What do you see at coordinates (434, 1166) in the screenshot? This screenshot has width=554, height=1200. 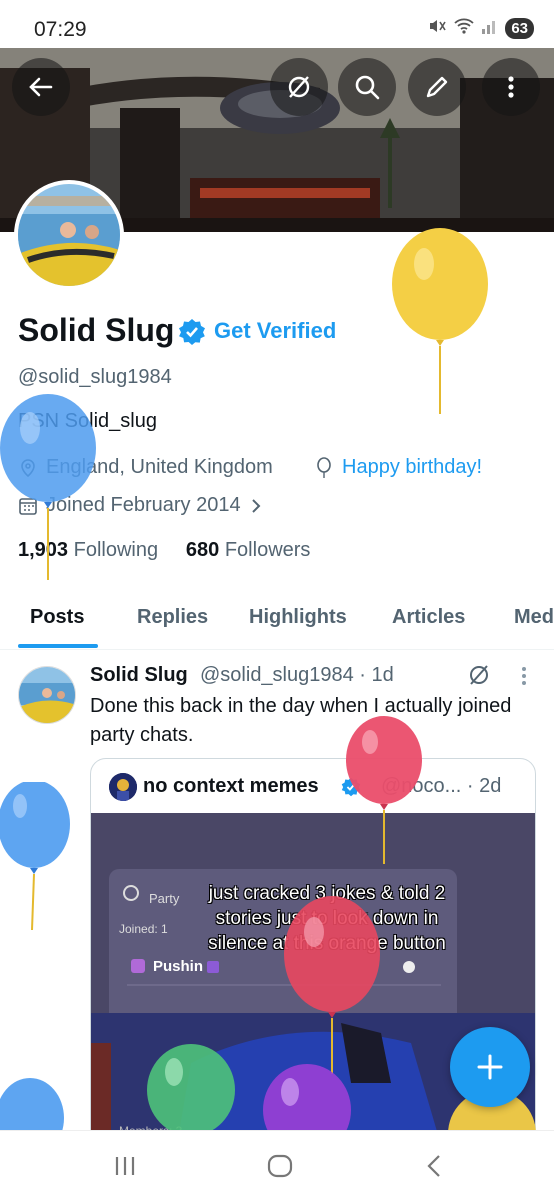 I see `back-nav-icon` at bounding box center [434, 1166].